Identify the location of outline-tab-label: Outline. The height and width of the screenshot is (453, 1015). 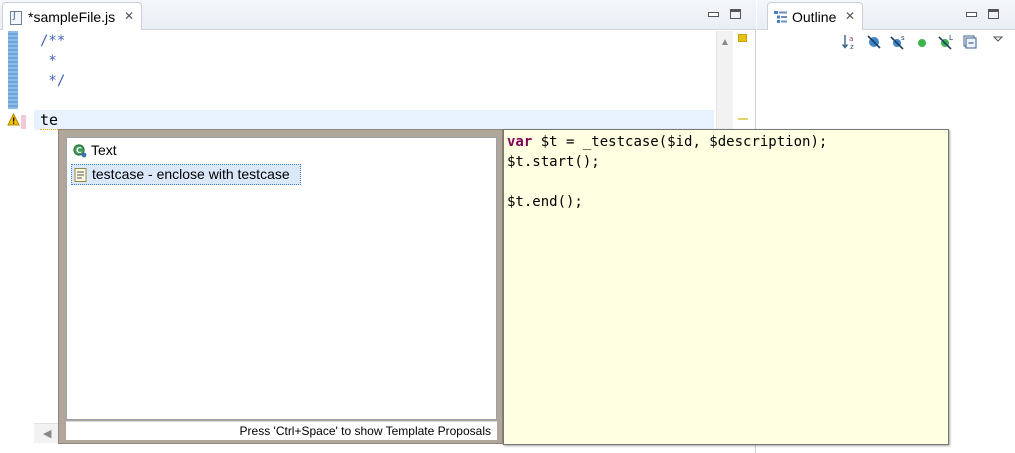
(814, 17).